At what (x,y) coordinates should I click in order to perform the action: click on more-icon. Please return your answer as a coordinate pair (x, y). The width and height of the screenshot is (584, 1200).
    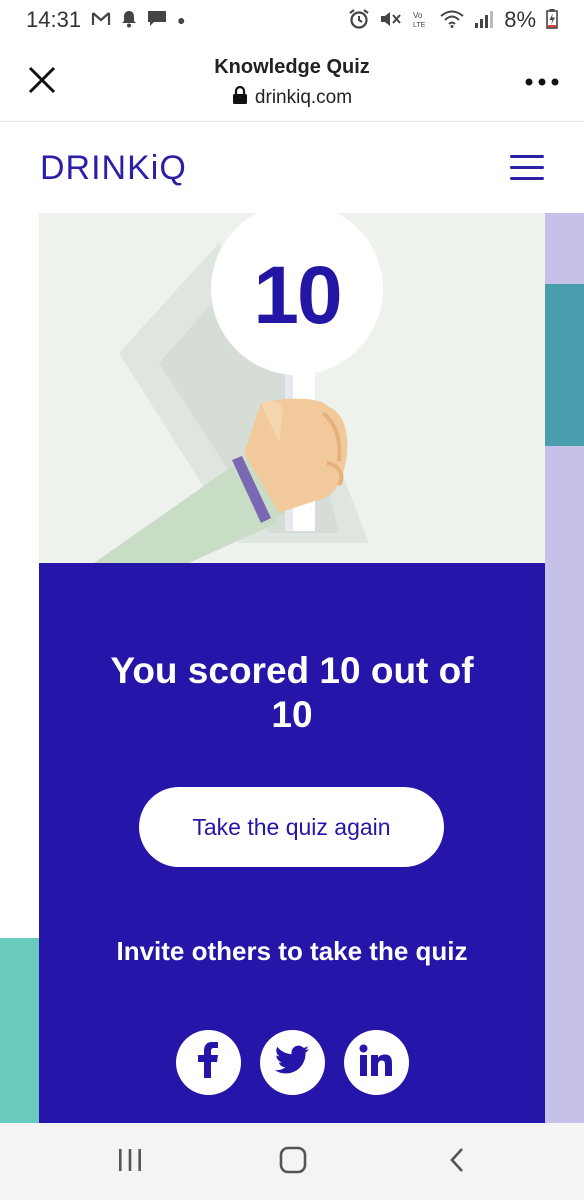
    Looking at the image, I should click on (542, 82).